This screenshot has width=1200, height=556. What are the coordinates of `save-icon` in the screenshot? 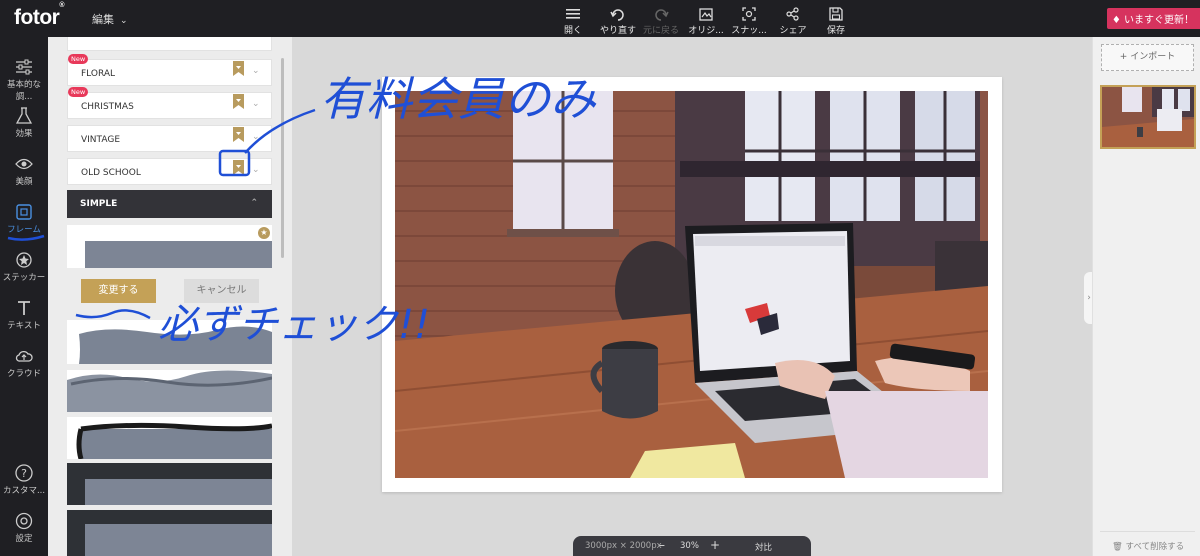 It's located at (836, 14).